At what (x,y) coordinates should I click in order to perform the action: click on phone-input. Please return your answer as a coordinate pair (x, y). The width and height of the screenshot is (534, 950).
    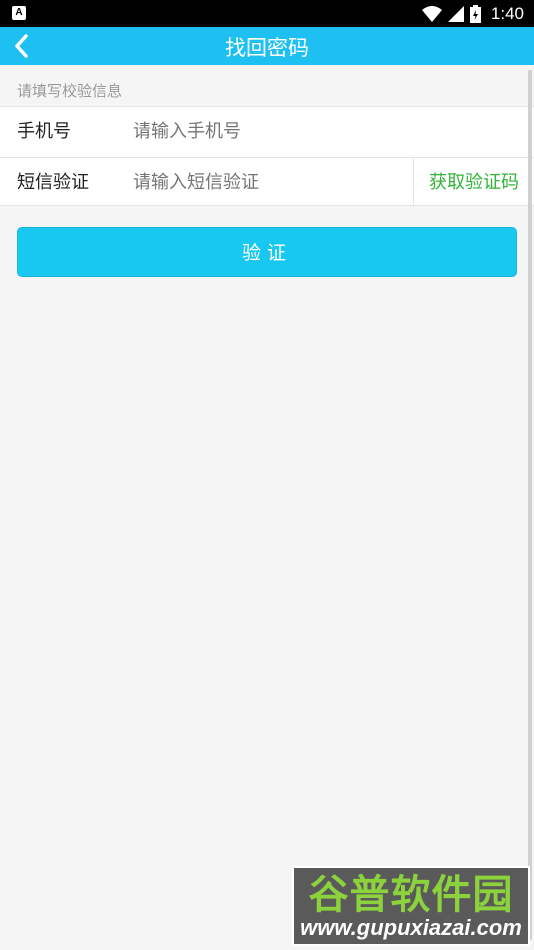
    Looking at the image, I should click on (268, 132).